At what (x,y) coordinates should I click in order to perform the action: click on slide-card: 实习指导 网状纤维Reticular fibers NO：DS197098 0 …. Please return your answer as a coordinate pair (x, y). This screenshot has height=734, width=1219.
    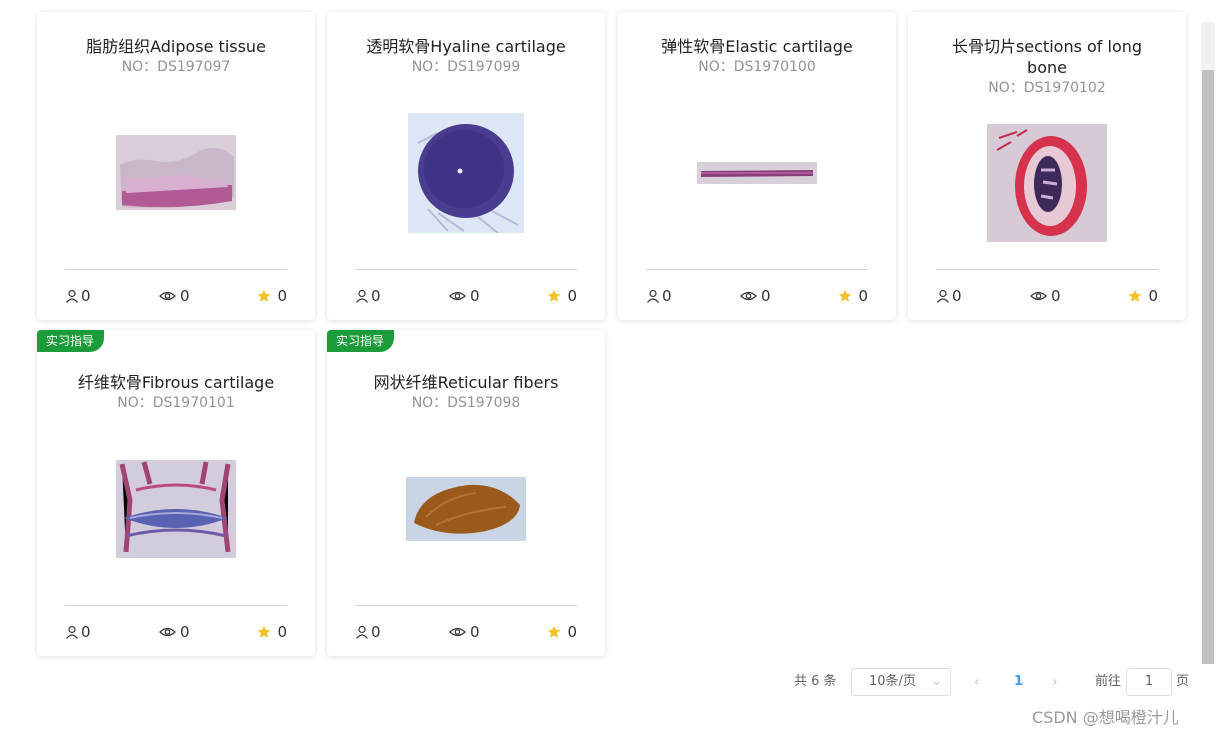
    Looking at the image, I should click on (466, 493).